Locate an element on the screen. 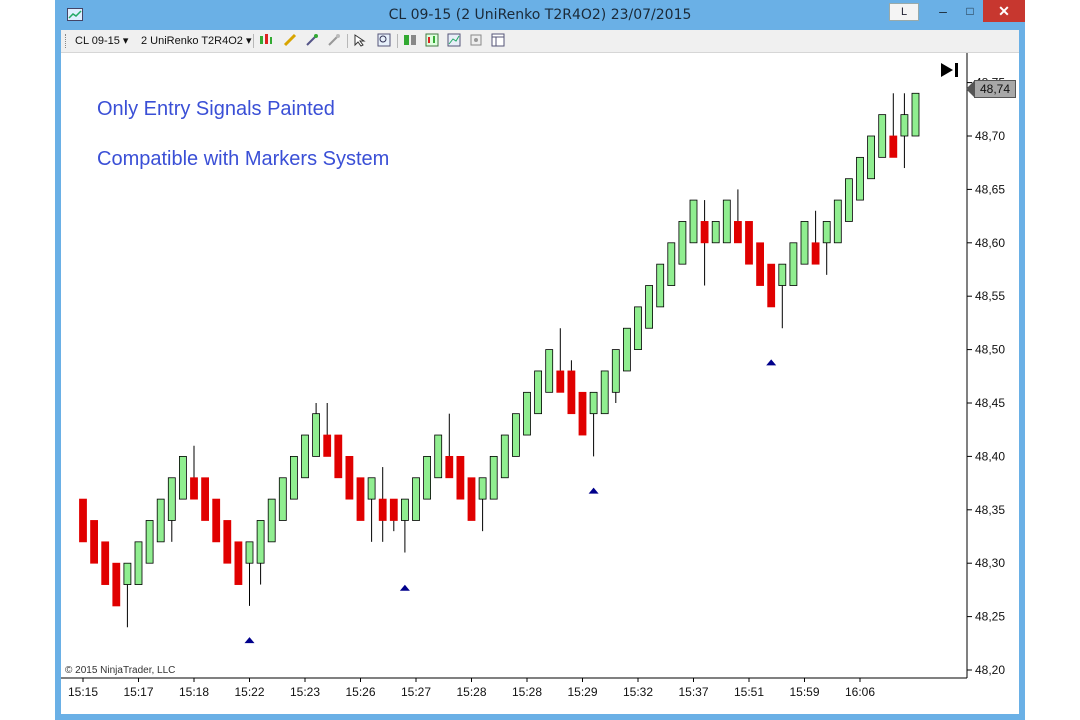 This screenshot has height=720, width=1080. properties-icon is located at coordinates (454, 40).